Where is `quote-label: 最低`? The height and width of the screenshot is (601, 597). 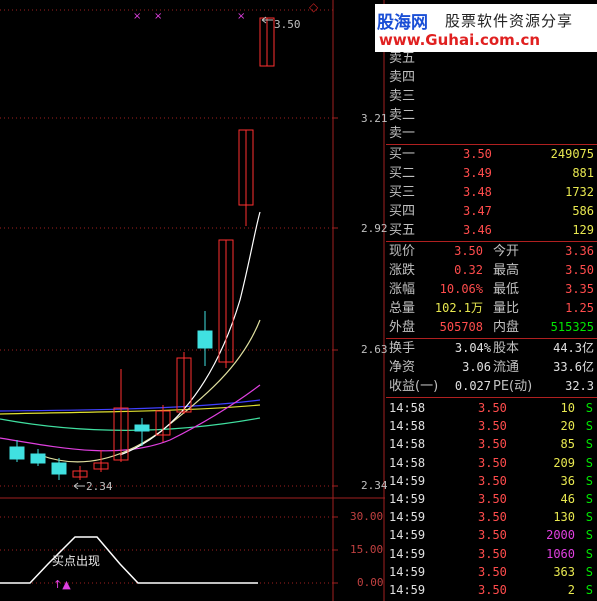
quote-label: 最低 is located at coordinates (506, 289).